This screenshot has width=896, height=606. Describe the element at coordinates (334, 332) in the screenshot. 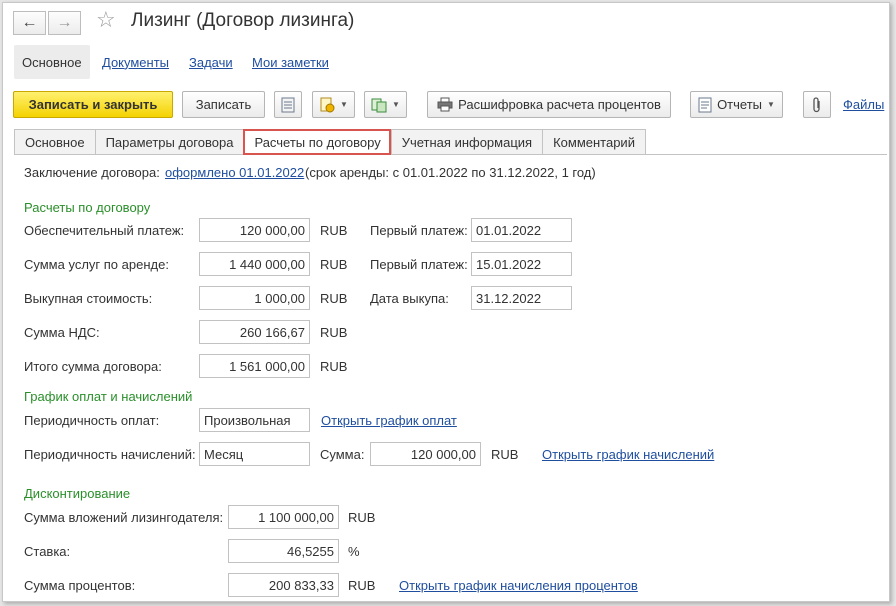

I see `vat-currency: RUB` at that location.